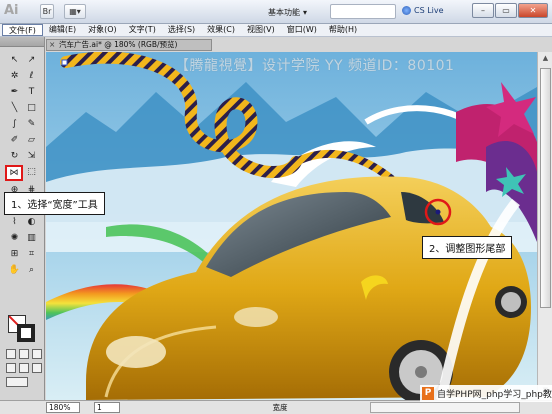 The height and width of the screenshot is (414, 552). I want to click on draw-mode-buttons, so click(24, 368).